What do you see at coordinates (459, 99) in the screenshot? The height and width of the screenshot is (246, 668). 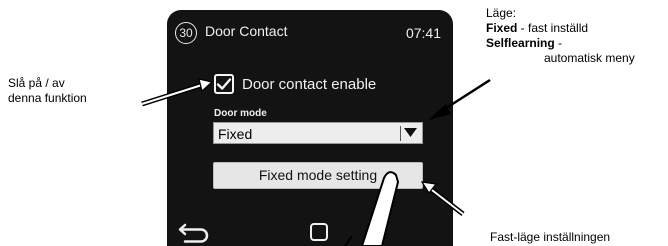 I see `arrow-to-dropdown` at bounding box center [459, 99].